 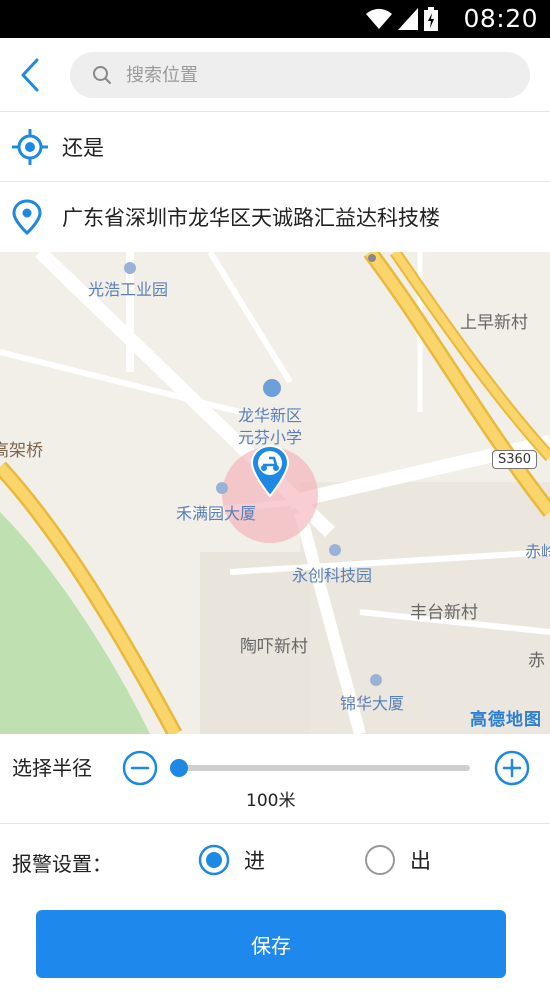 What do you see at coordinates (372, 703) in the screenshot?
I see `map-label-jinhua: 锦华大厦` at bounding box center [372, 703].